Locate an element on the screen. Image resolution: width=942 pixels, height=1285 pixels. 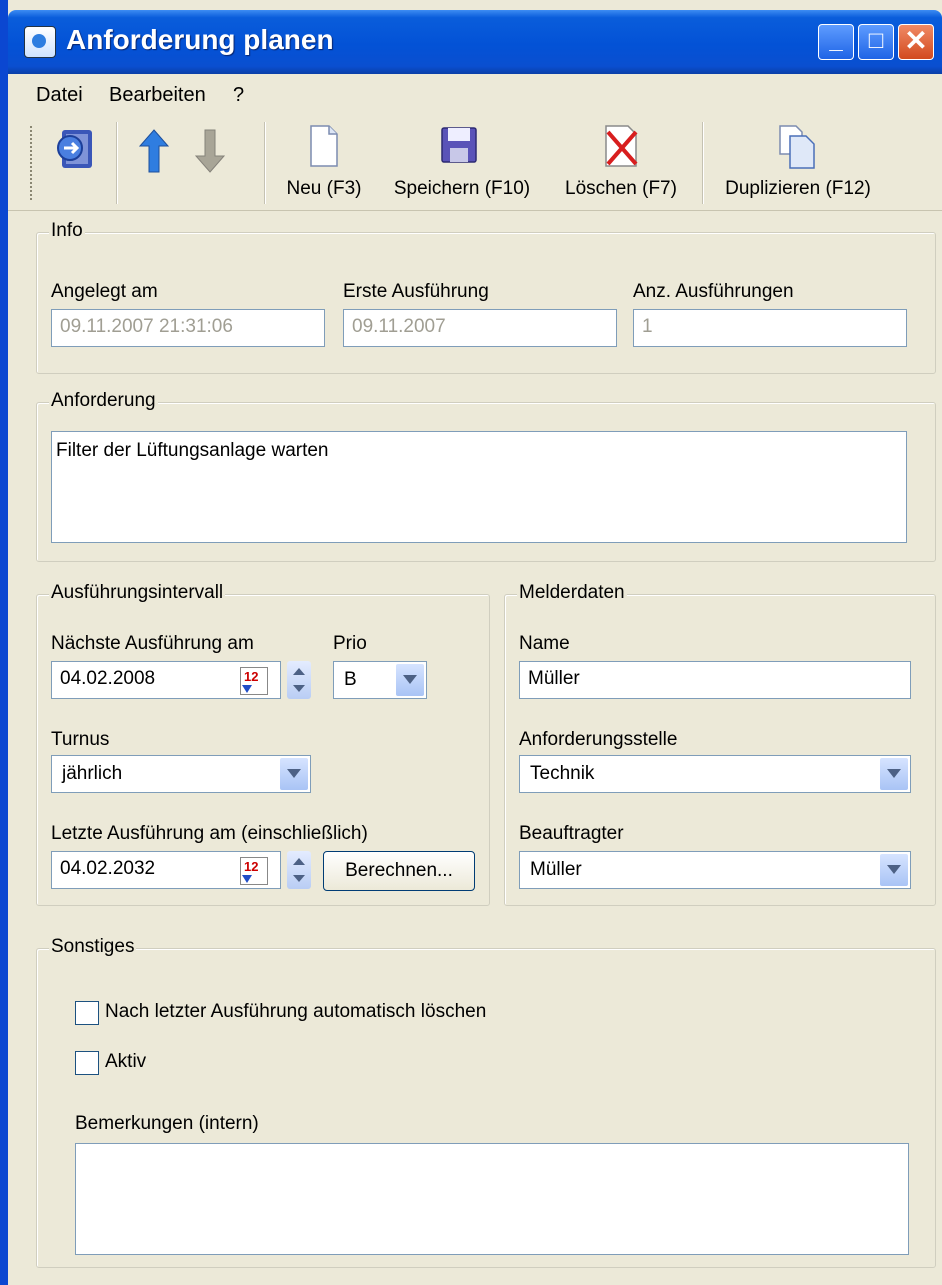
department-value: Technik is located at coordinates (562, 773).